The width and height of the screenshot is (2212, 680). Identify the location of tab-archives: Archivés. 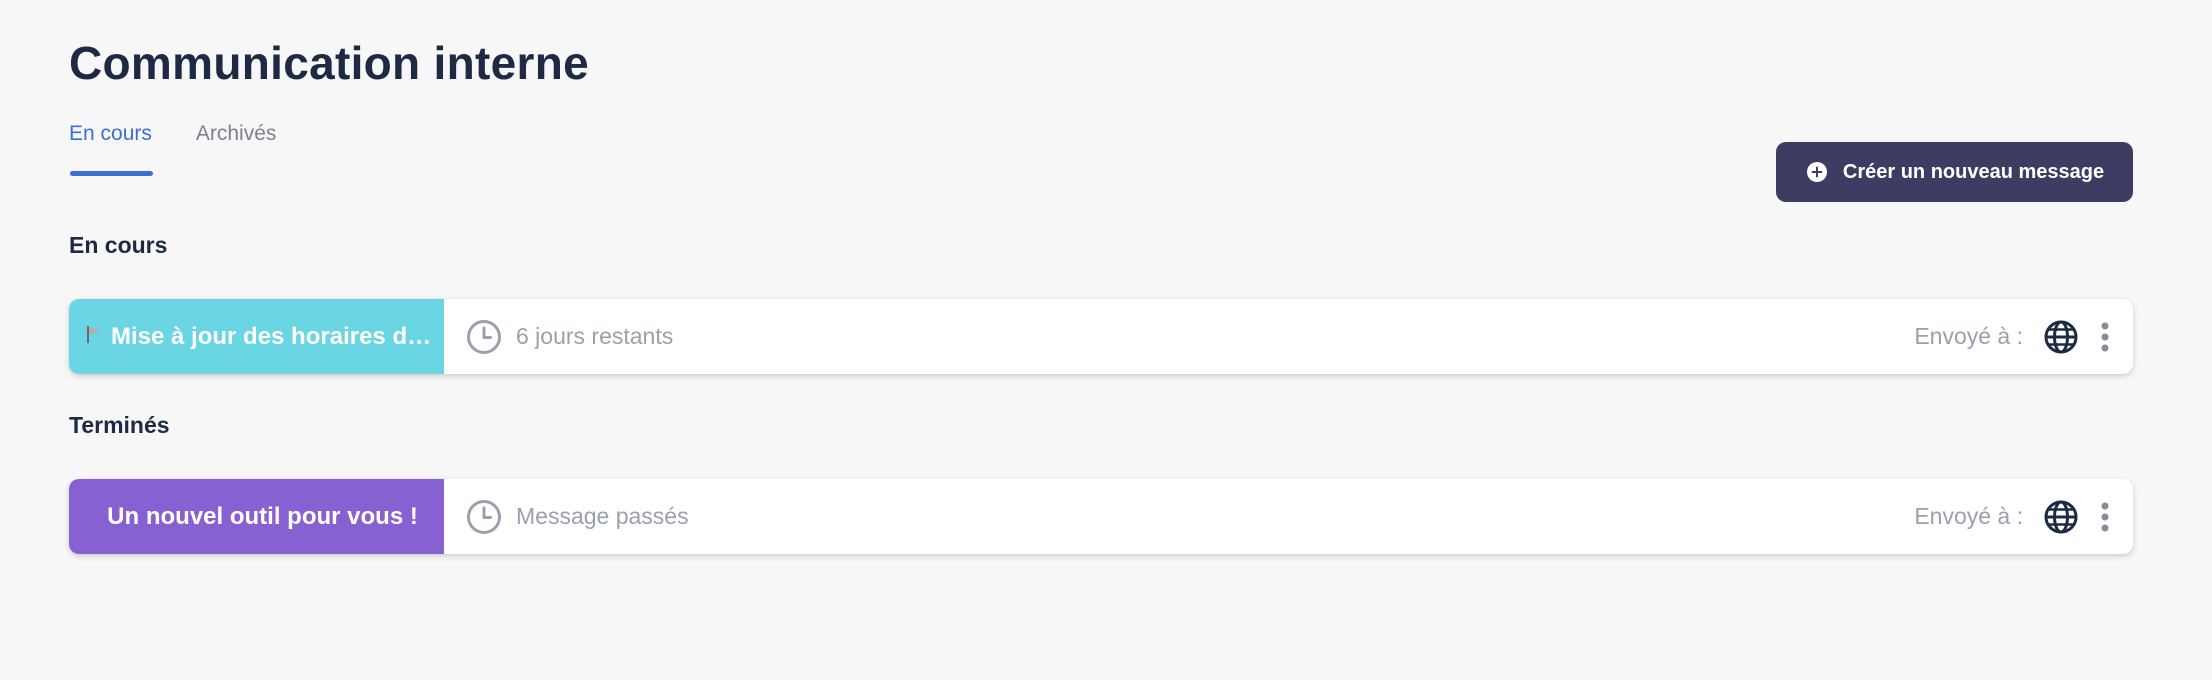
(236, 149).